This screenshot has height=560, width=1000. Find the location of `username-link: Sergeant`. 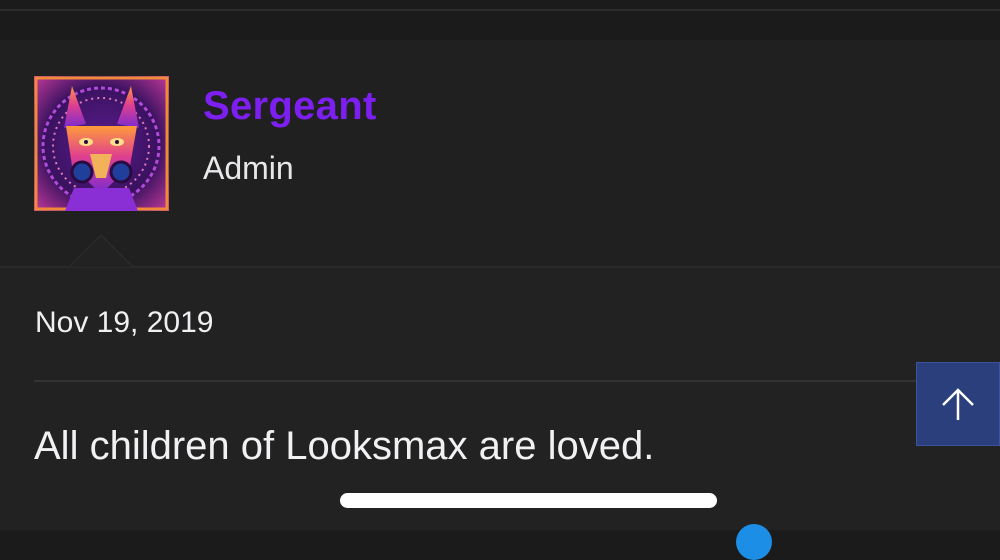

username-link: Sergeant is located at coordinates (290, 106).